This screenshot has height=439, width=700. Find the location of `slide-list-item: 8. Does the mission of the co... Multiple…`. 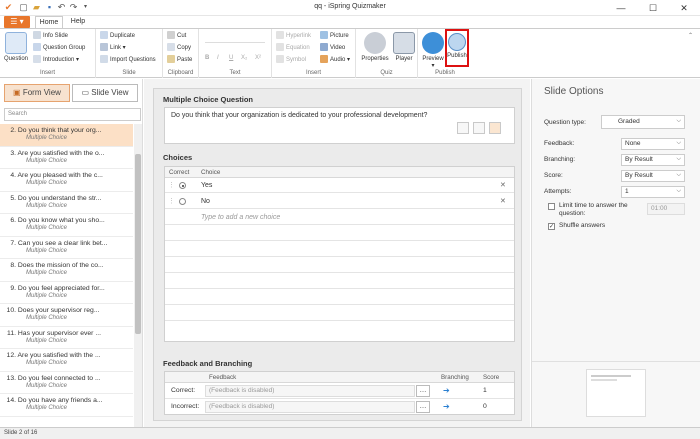

slide-list-item: 8. Does the mission of the co... Multiple… is located at coordinates (66, 270).